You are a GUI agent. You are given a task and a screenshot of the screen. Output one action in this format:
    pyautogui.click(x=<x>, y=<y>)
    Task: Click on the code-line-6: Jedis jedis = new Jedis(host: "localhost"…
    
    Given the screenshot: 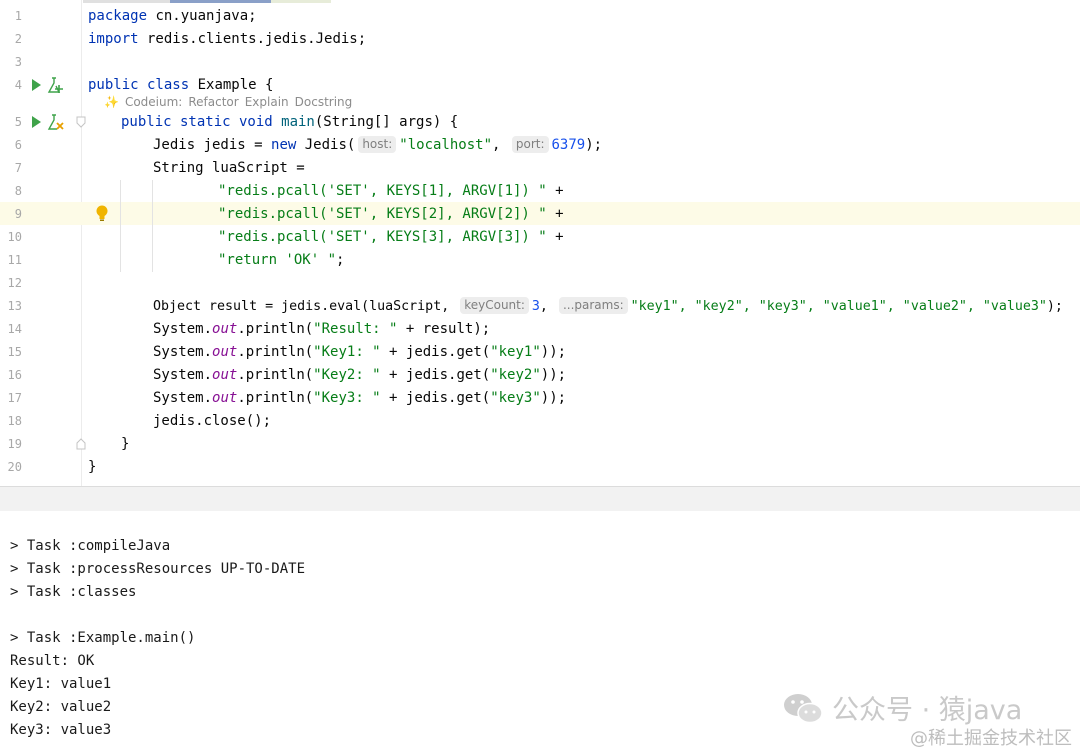 What is the action you would take?
    pyautogui.click(x=378, y=144)
    